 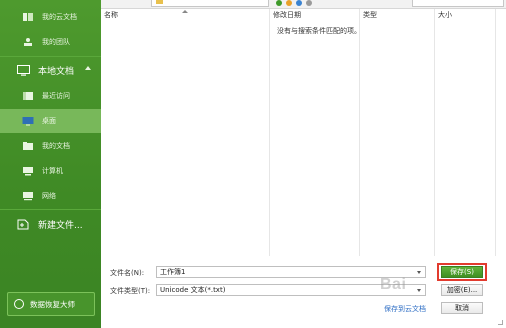 What do you see at coordinates (127, 273) in the screenshot?
I see `filename-label: 文件名(N):` at bounding box center [127, 273].